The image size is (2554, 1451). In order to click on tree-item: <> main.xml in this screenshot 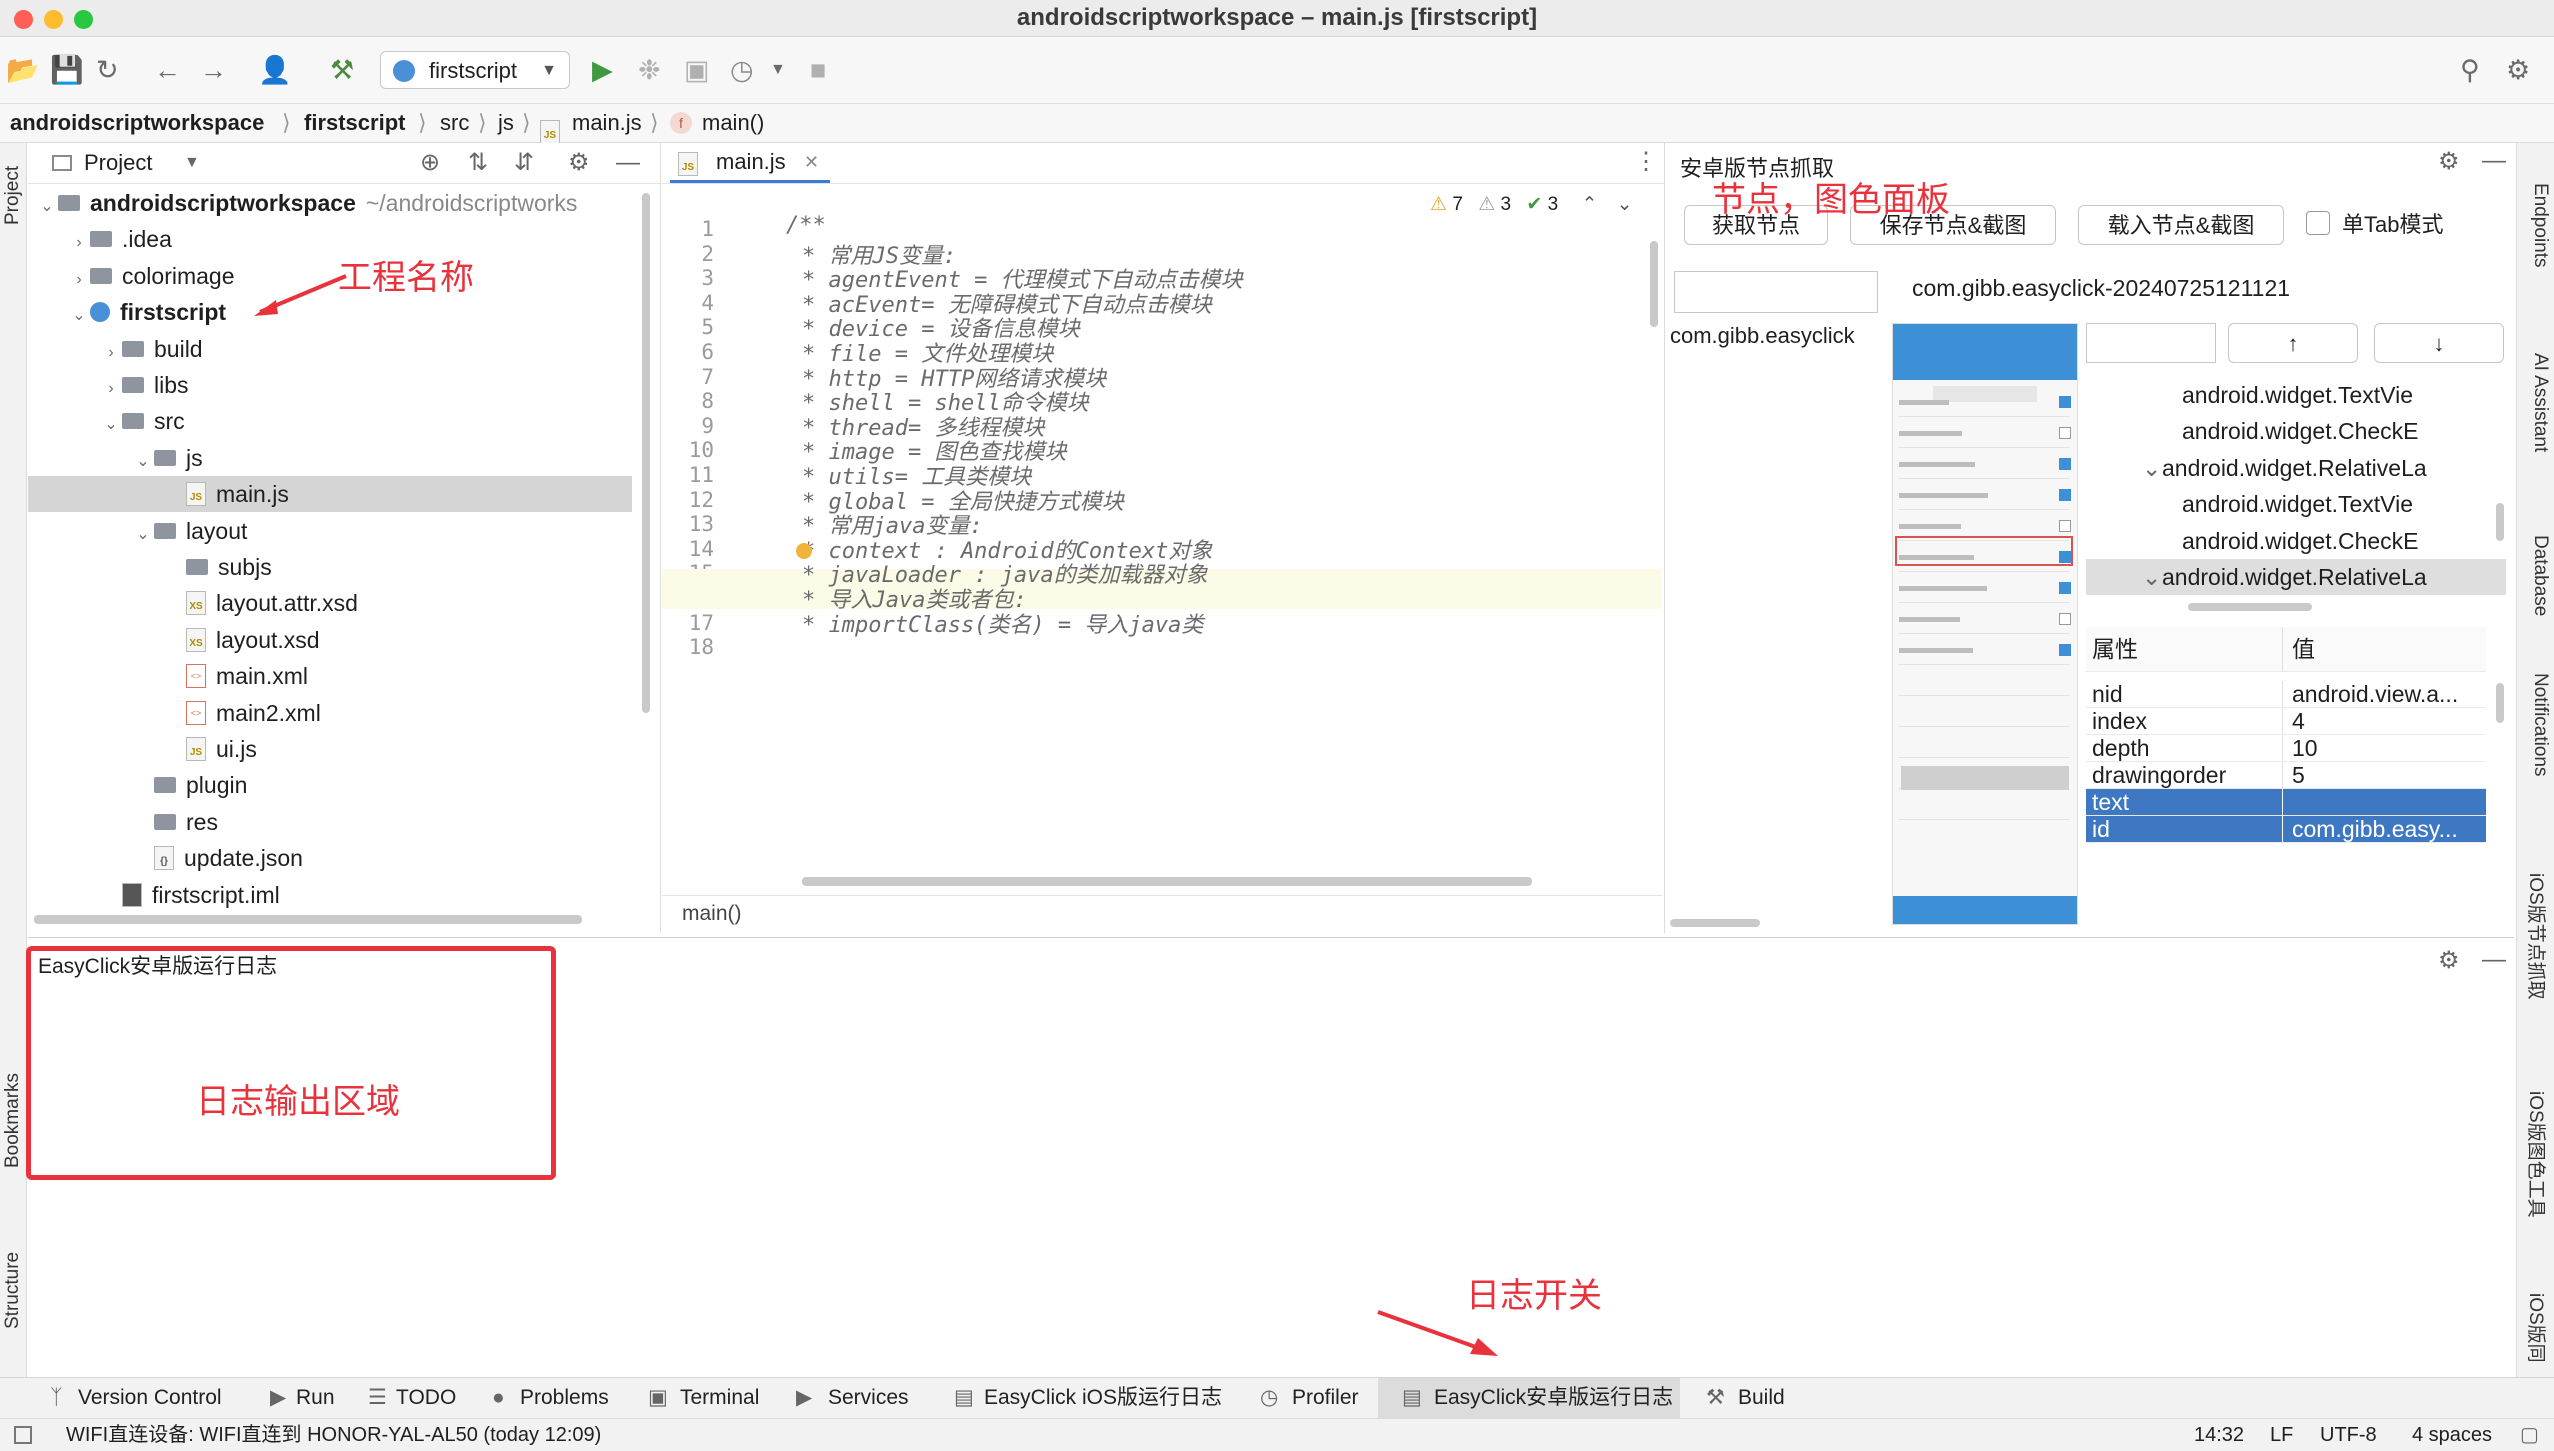, I will do `click(330, 676)`.